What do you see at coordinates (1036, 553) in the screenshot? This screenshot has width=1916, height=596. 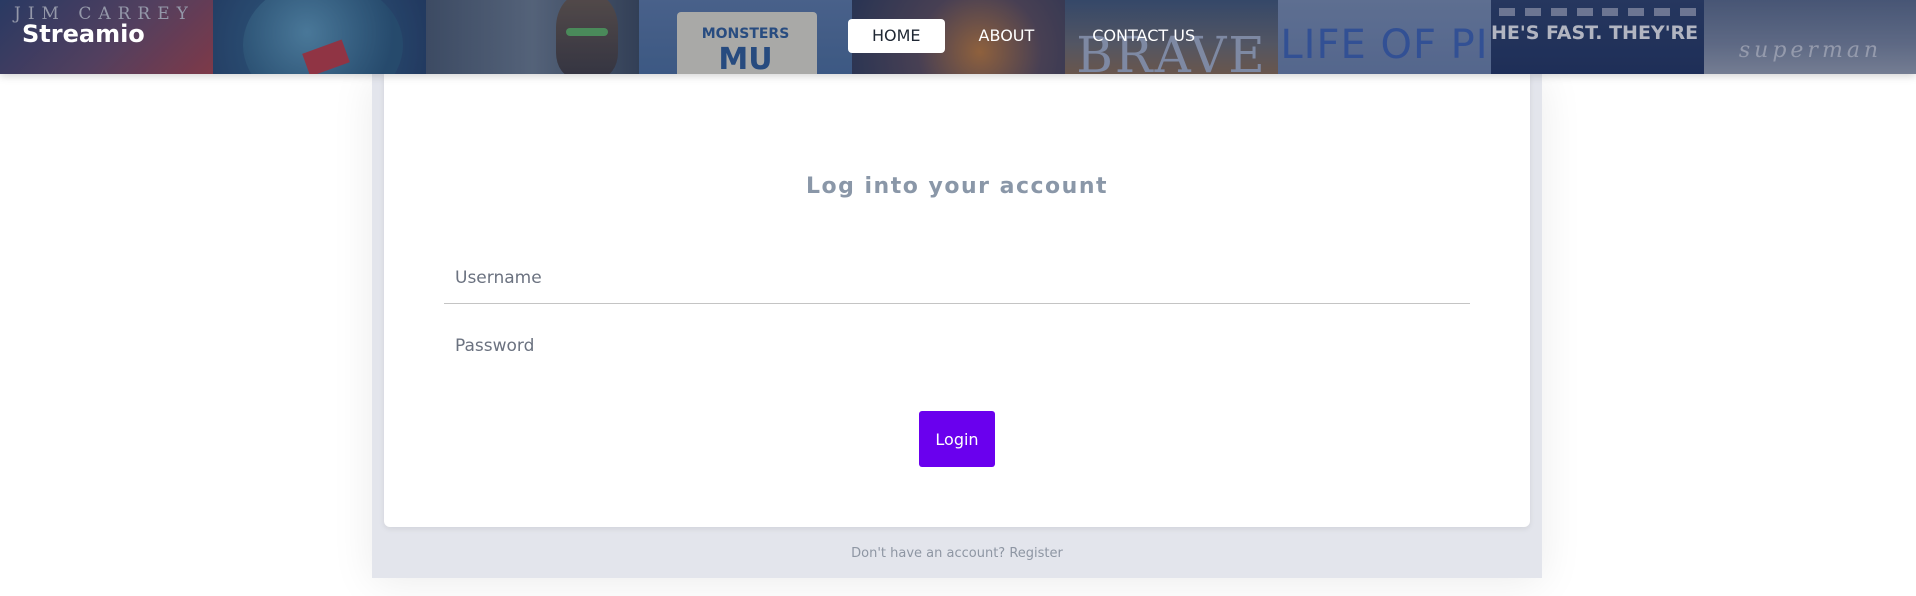 I see `register-link: Register` at bounding box center [1036, 553].